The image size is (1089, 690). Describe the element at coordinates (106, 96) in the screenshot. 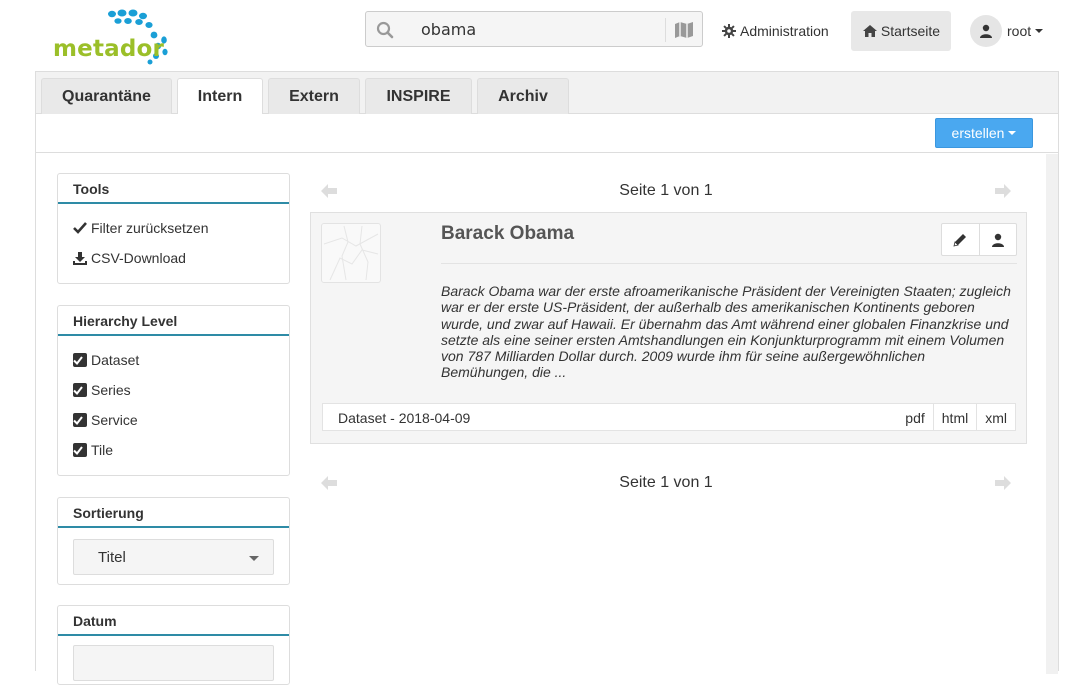

I see `tab-quarantaene: Quarantäne` at that location.